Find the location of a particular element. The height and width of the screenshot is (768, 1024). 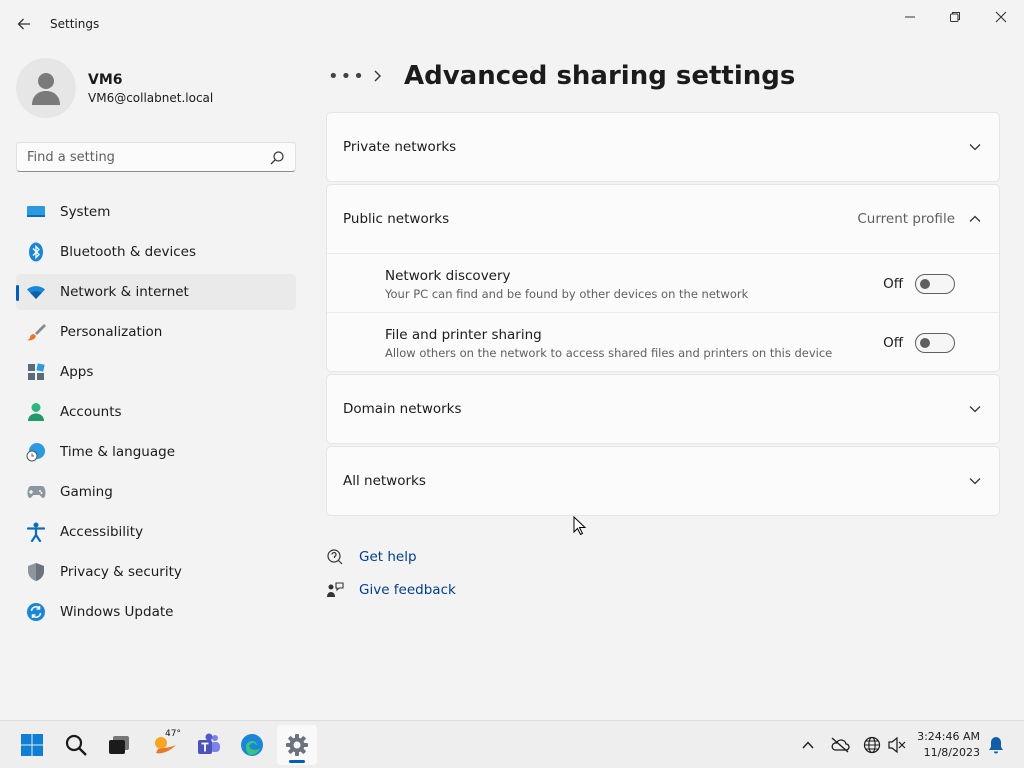

section-title: All networks is located at coordinates (384, 481).